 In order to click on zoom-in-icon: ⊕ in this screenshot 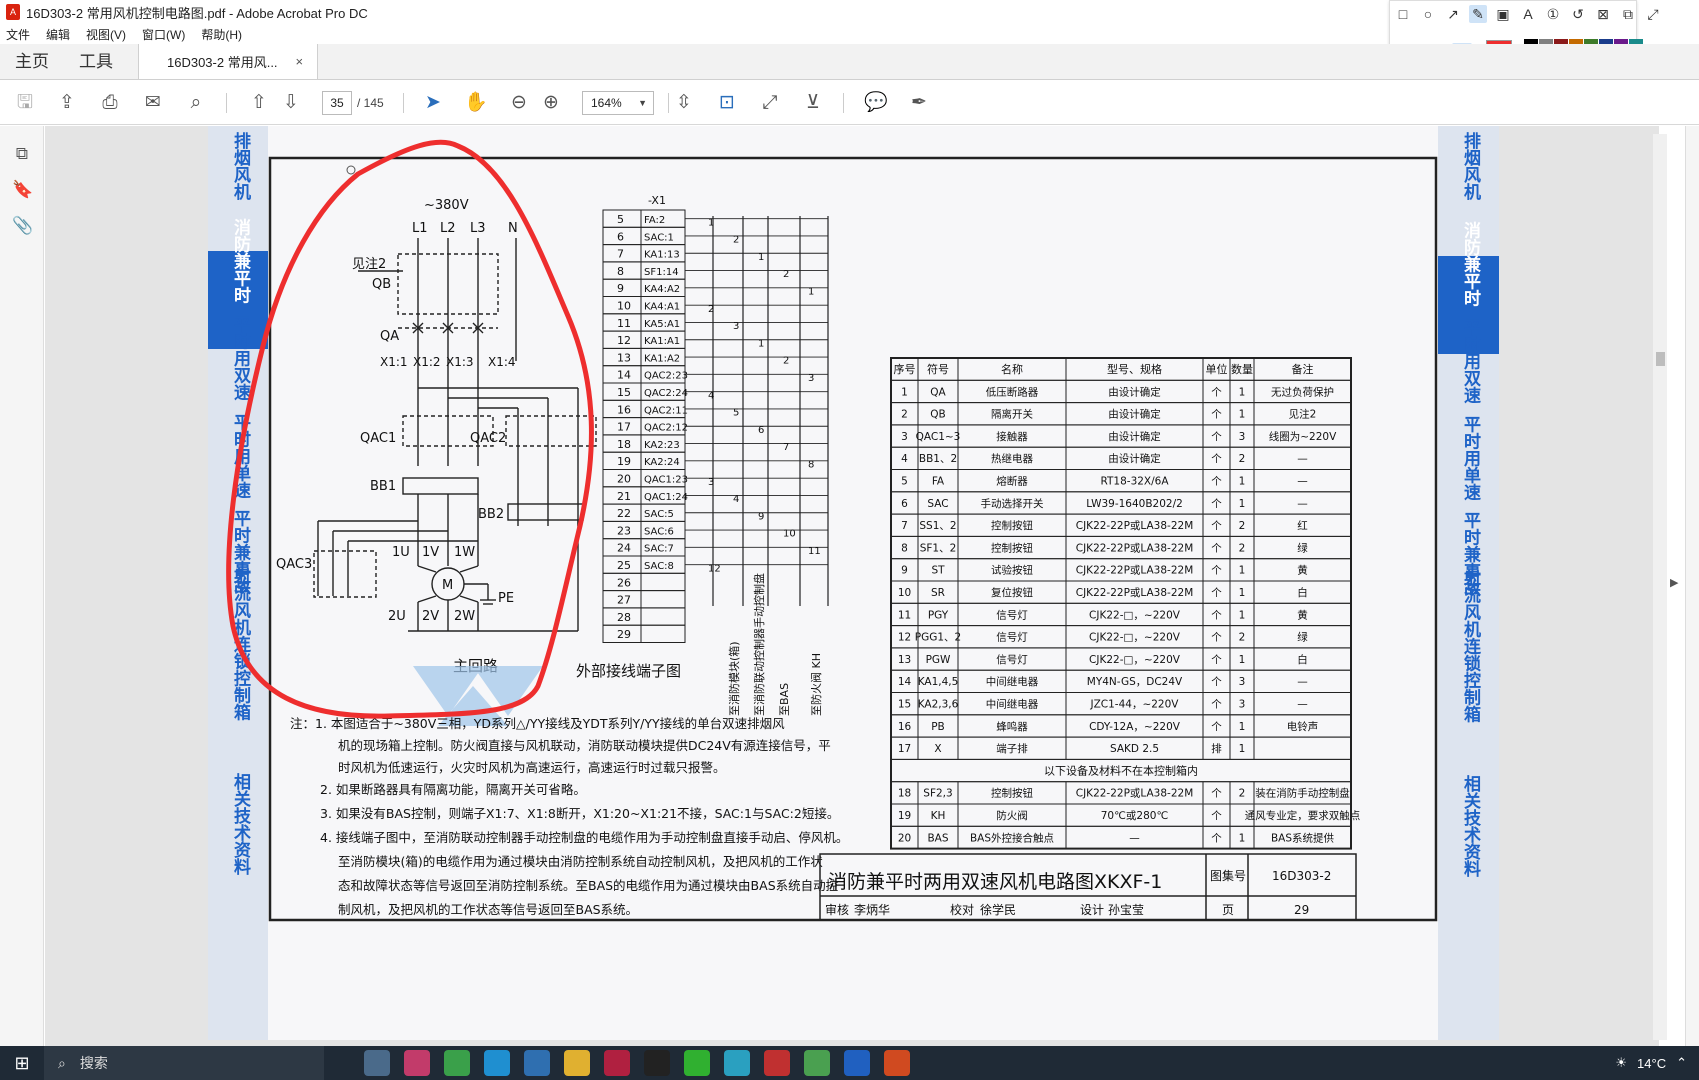, I will do `click(551, 103)`.